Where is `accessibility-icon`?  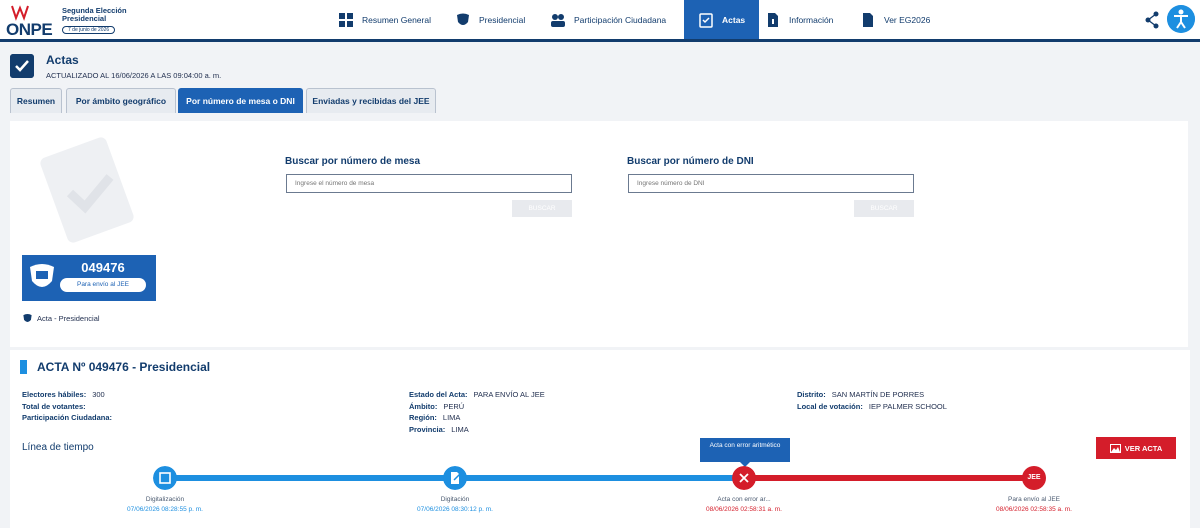 accessibility-icon is located at coordinates (1181, 19).